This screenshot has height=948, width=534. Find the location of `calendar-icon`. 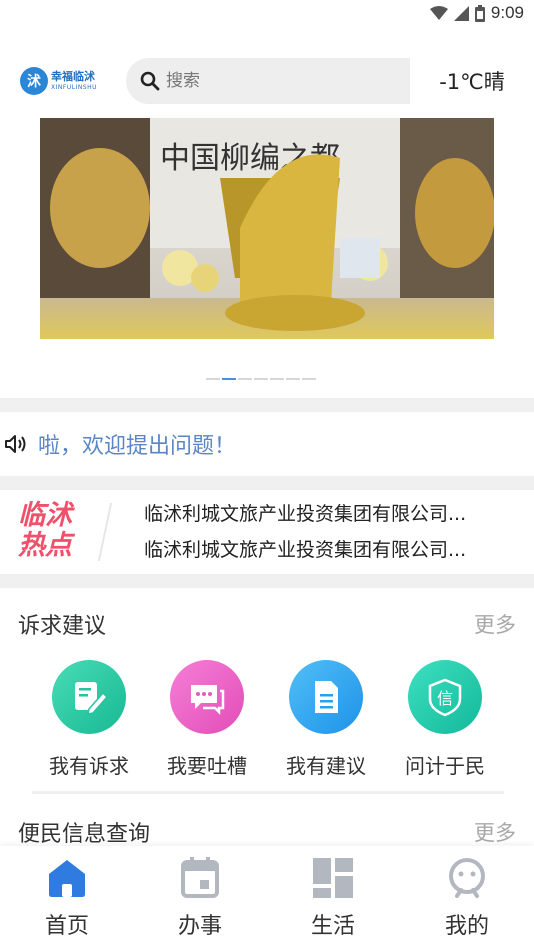

calendar-icon is located at coordinates (200, 877).